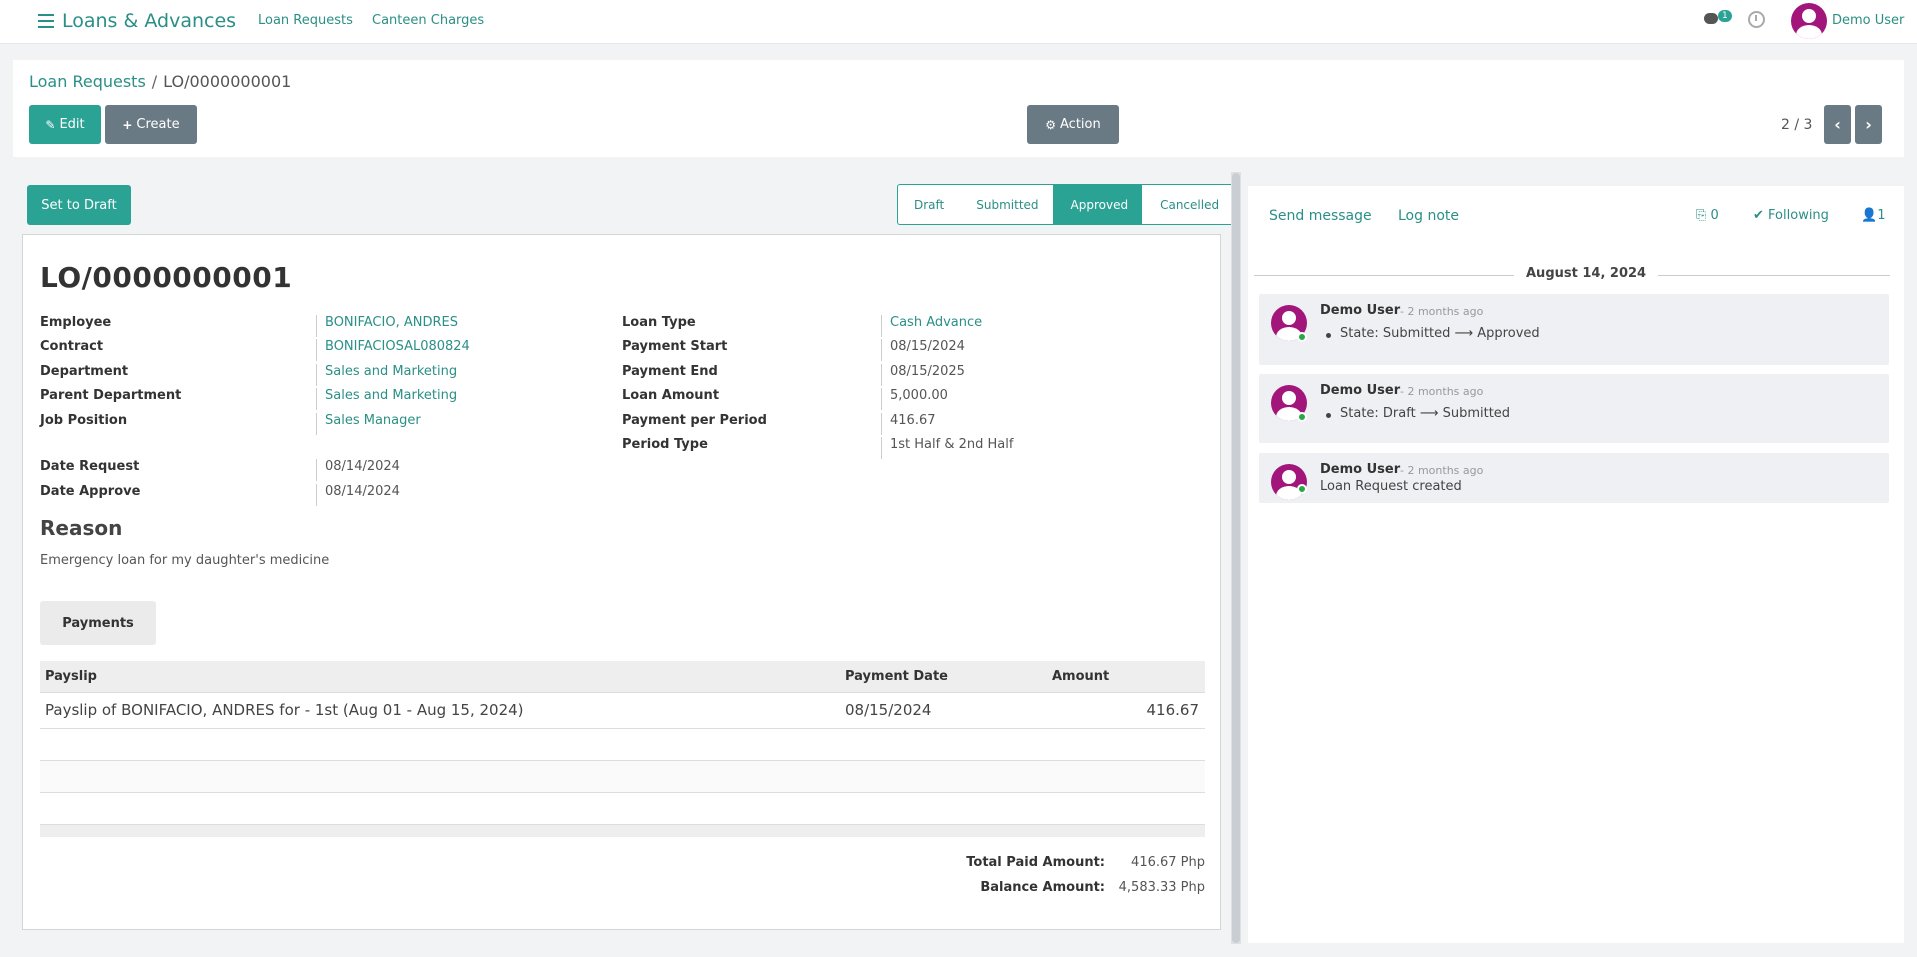  I want to click on total-paid-label: Total Paid Amount:, so click(1035, 862).